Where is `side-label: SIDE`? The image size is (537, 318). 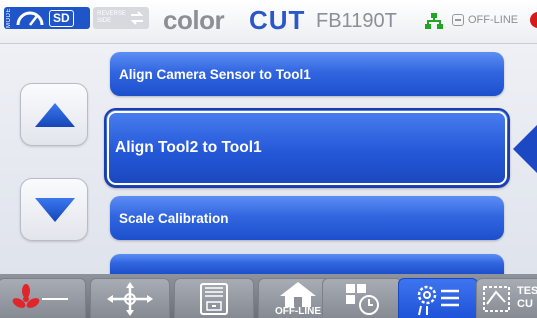
side-label: SIDE is located at coordinates (104, 21).